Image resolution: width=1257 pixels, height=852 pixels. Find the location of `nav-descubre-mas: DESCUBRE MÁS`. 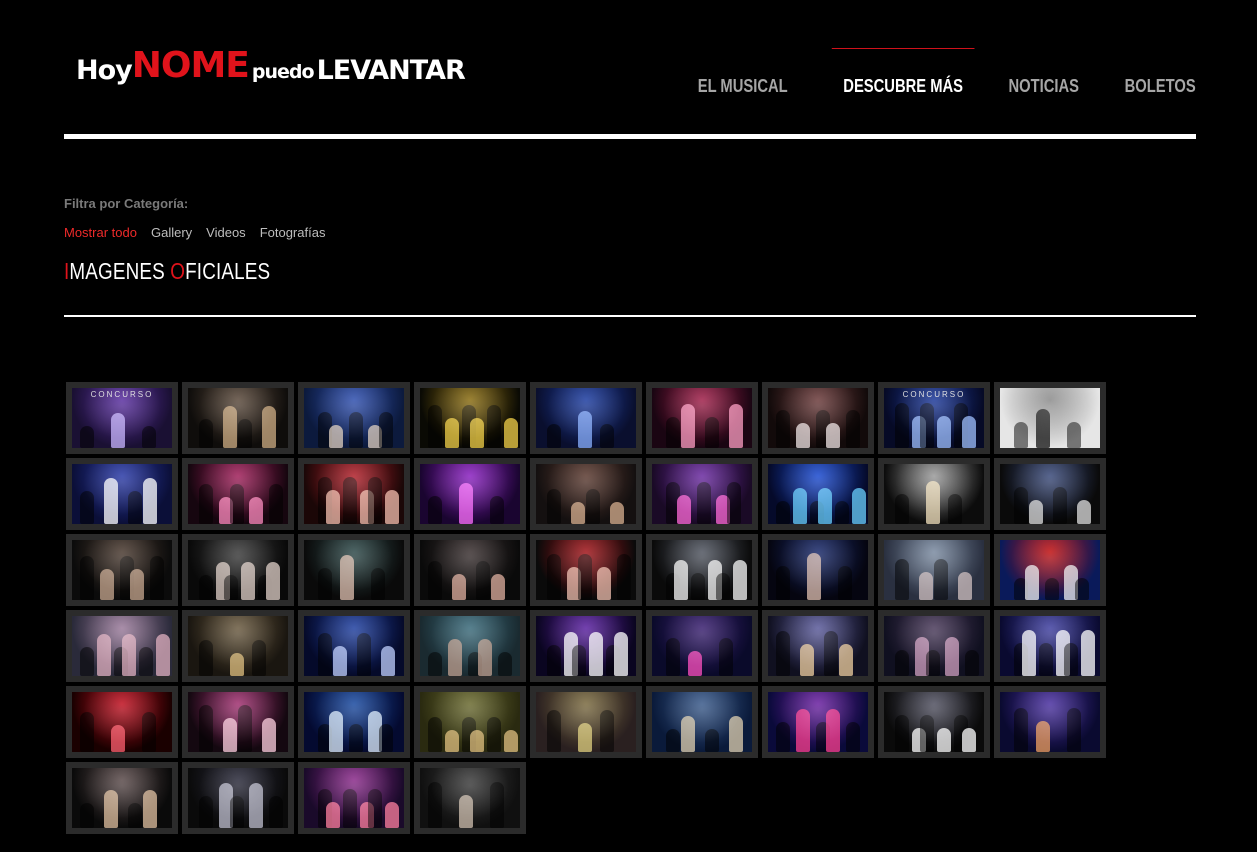

nav-descubre-mas: DESCUBRE MÁS is located at coordinates (903, 72).